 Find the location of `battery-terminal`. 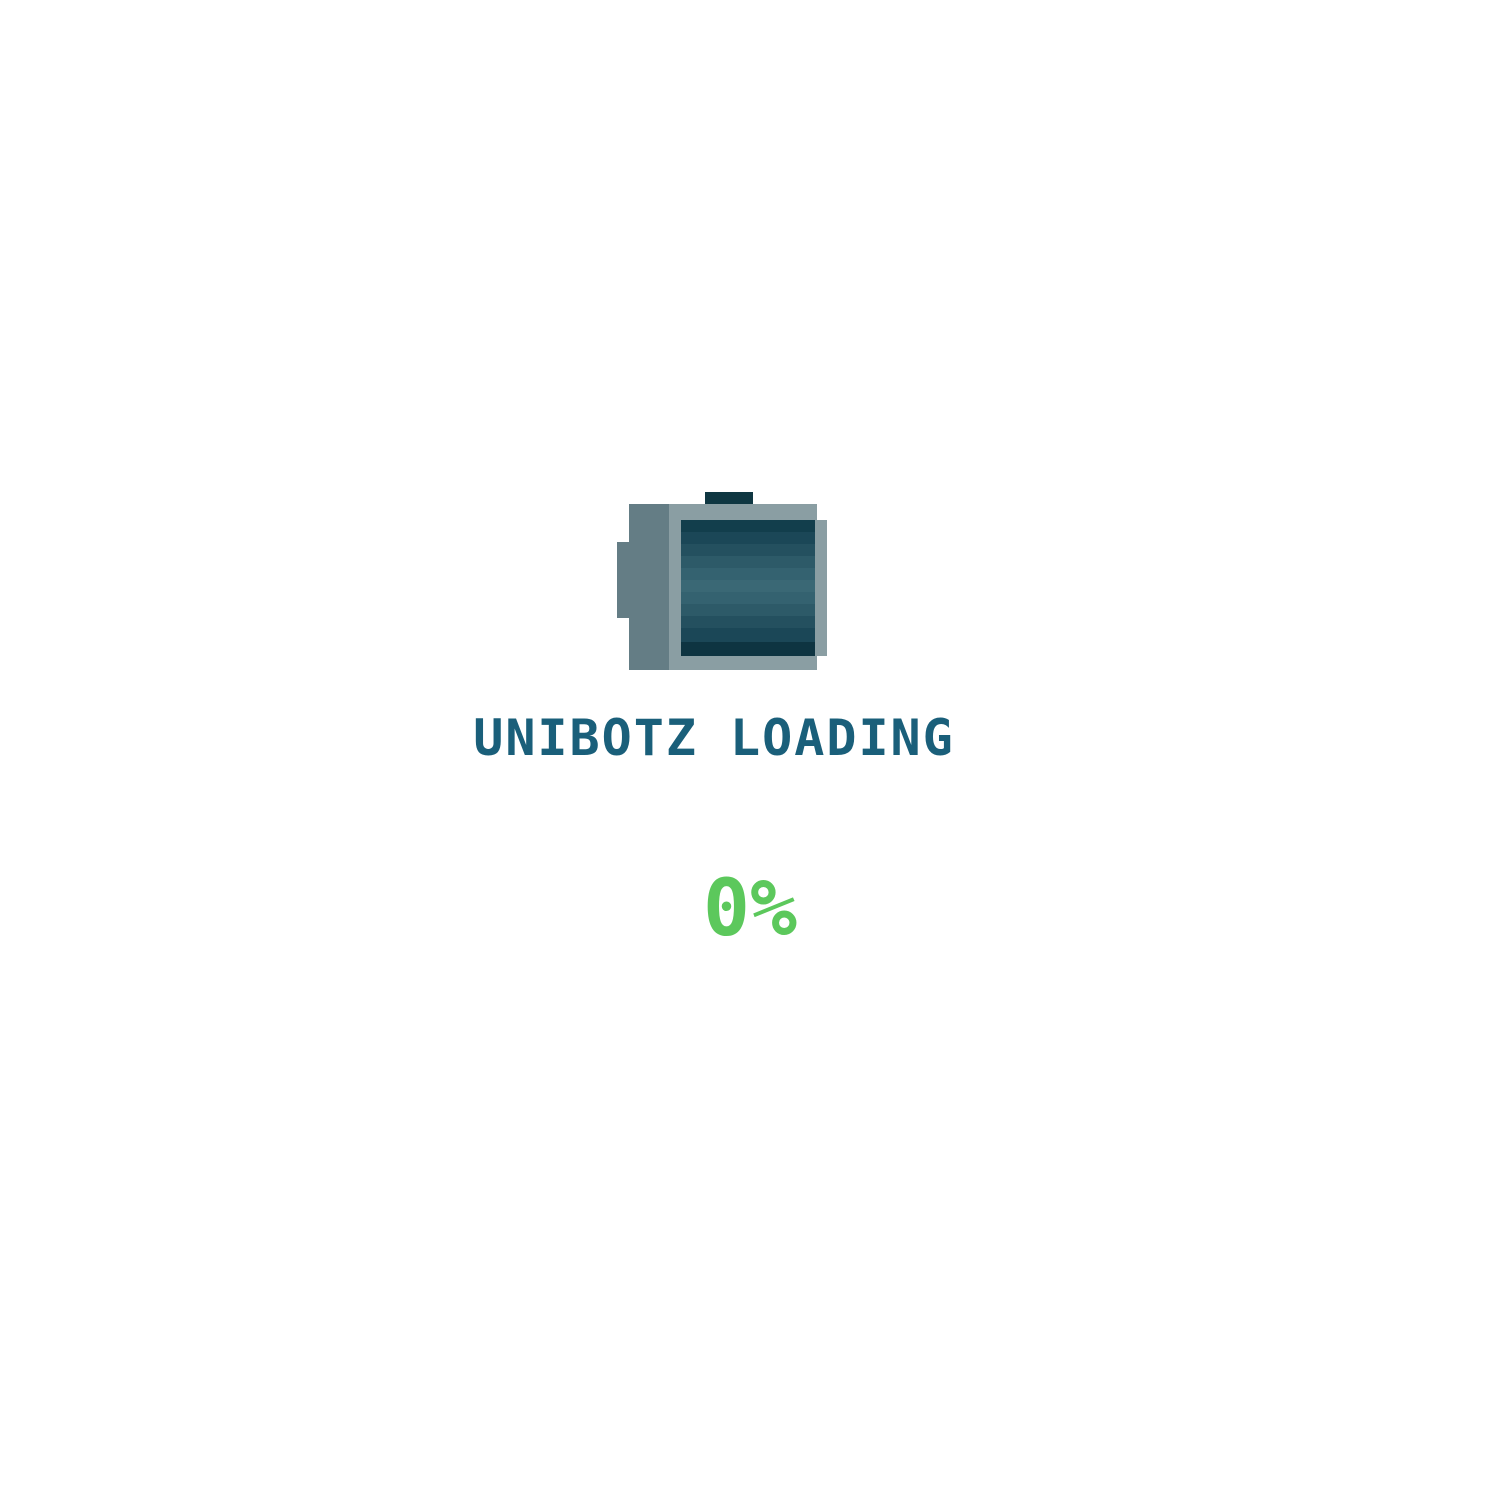

battery-terminal is located at coordinates (729, 498).